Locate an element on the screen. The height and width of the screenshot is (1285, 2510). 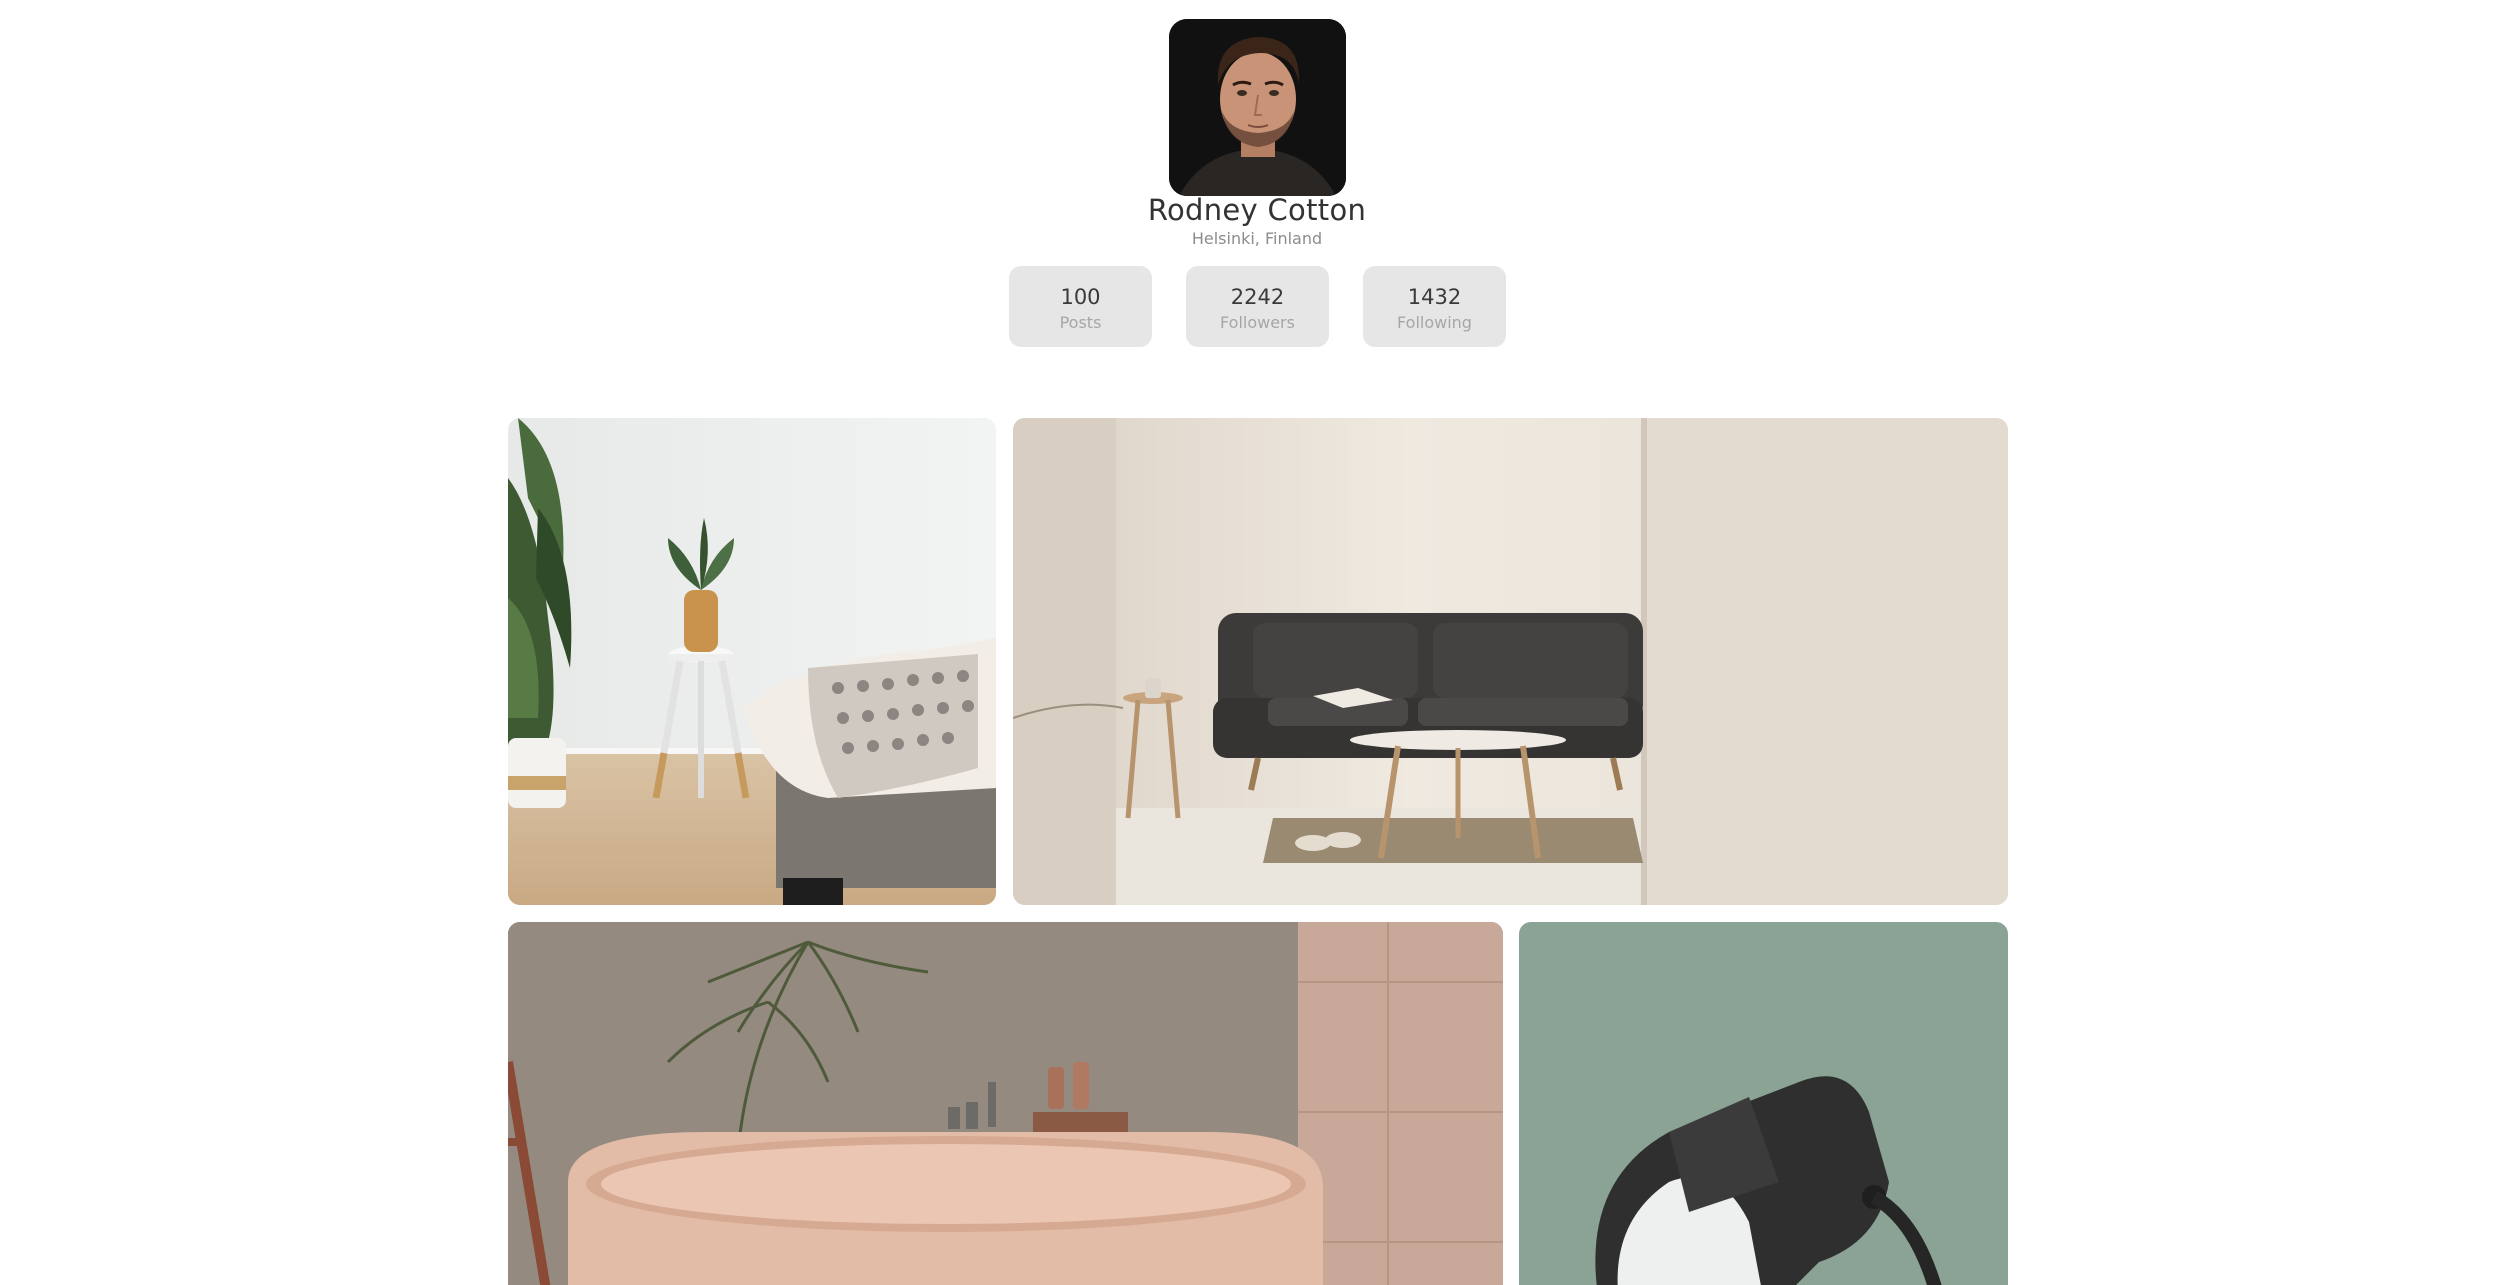
profile-stats: 100 Posts 2242 Followers 1432 Following is located at coordinates (1257, 306).